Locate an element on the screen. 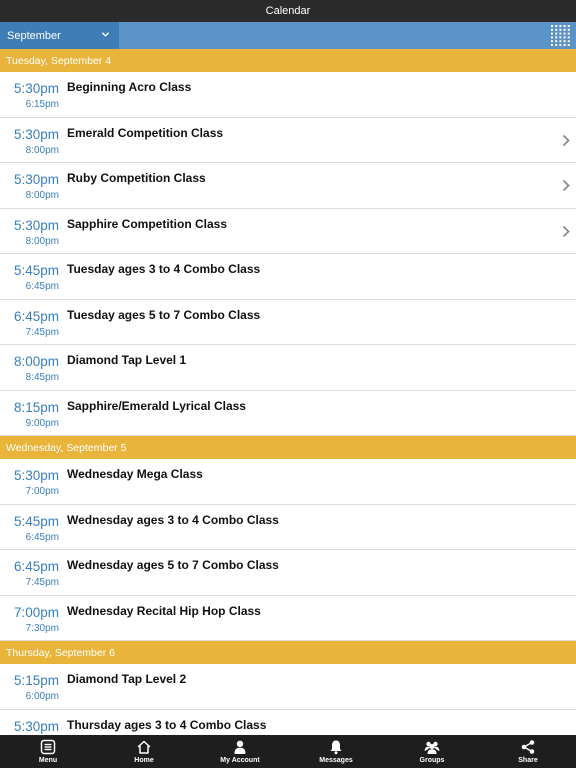  event-row: 5:30pm Thursday ages 3 to 4 Combo Class is located at coordinates (288, 722).